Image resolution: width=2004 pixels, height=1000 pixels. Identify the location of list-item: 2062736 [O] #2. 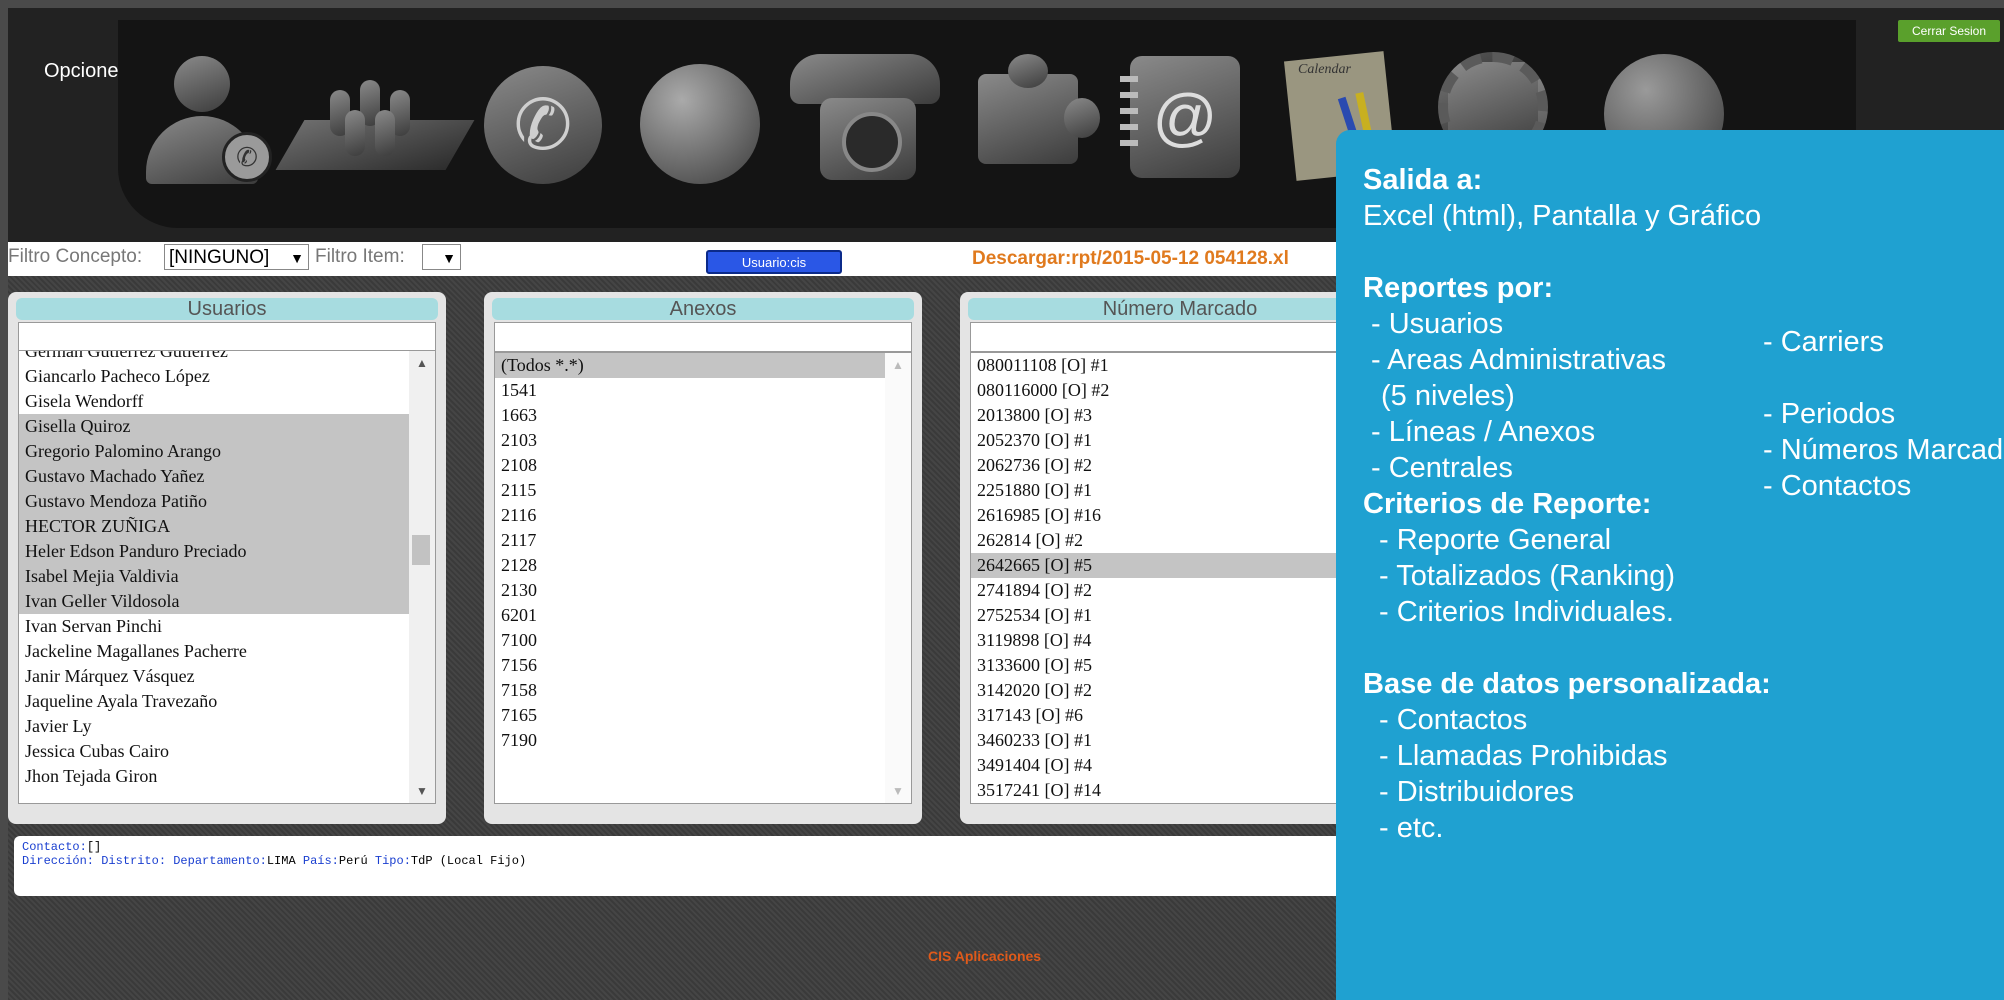
(1180, 465).